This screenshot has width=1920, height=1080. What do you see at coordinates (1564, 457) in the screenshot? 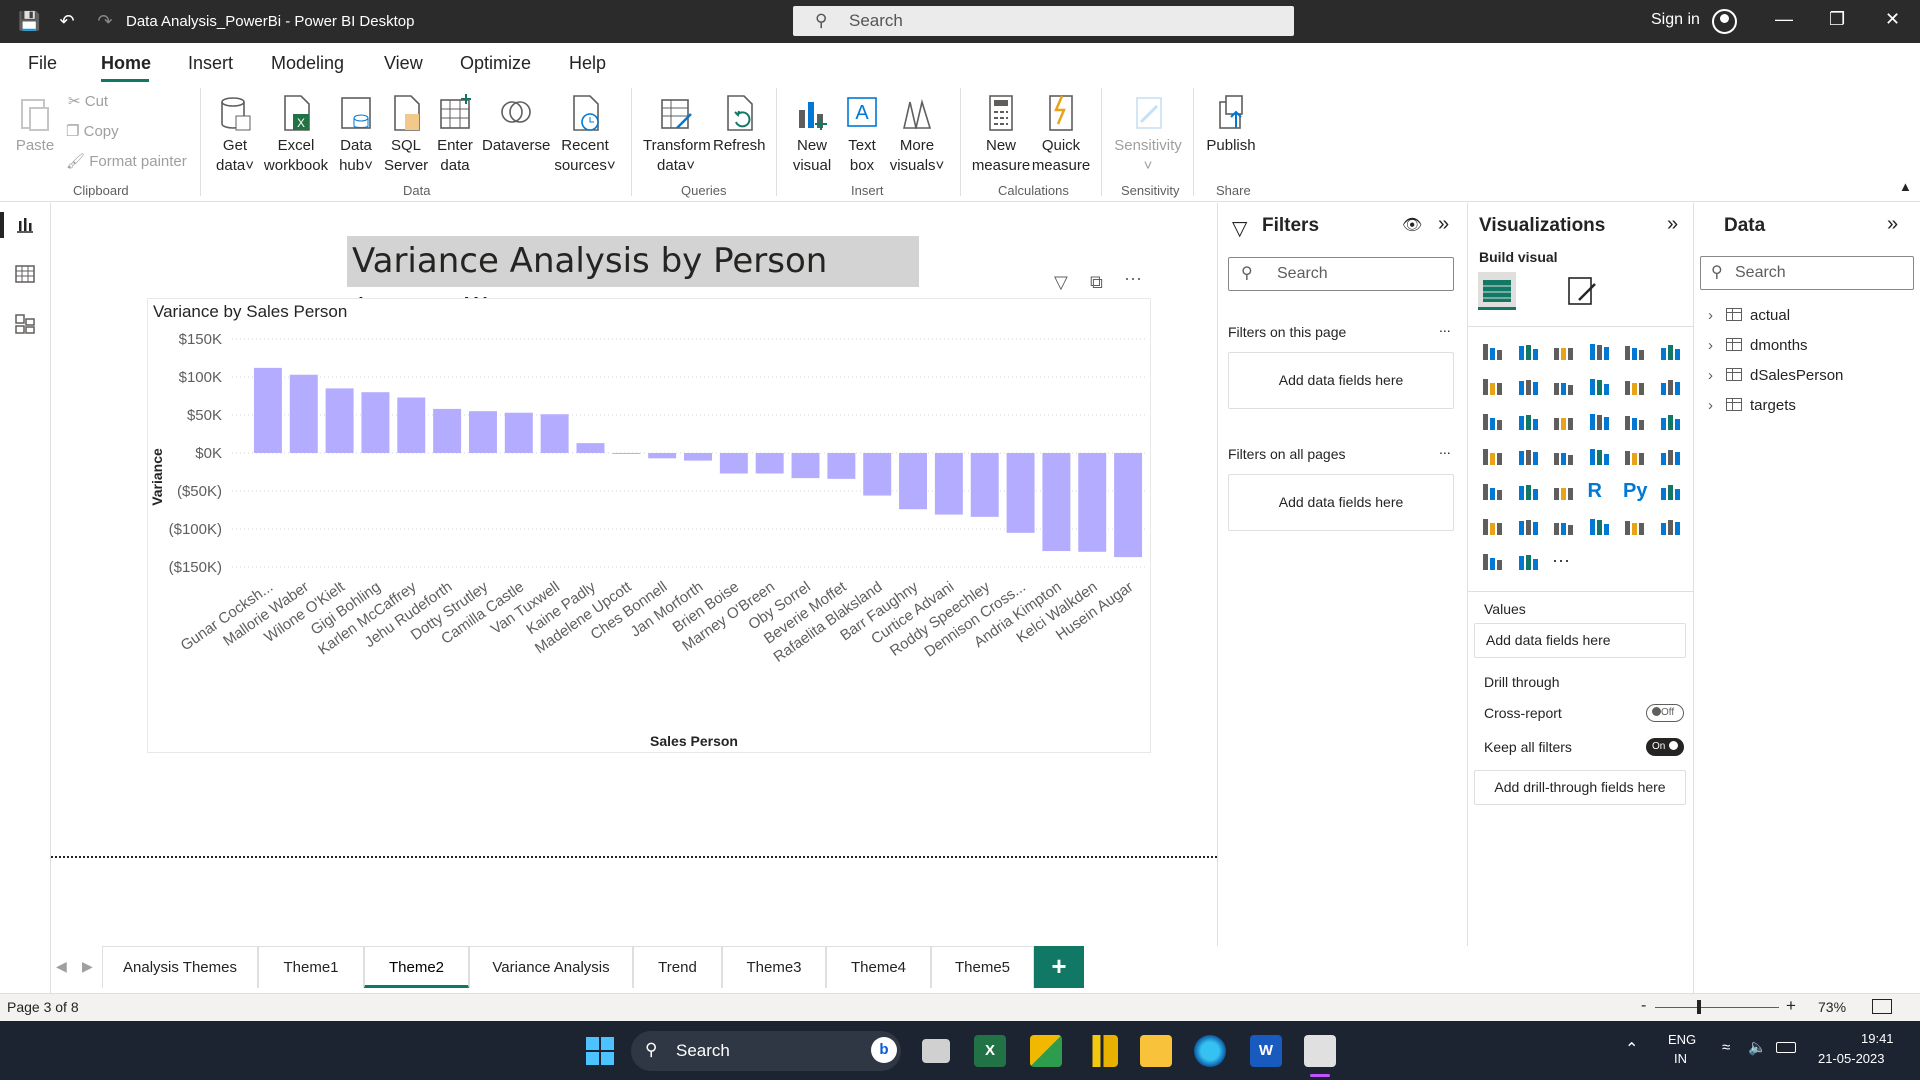
I see `gauge-icon` at bounding box center [1564, 457].